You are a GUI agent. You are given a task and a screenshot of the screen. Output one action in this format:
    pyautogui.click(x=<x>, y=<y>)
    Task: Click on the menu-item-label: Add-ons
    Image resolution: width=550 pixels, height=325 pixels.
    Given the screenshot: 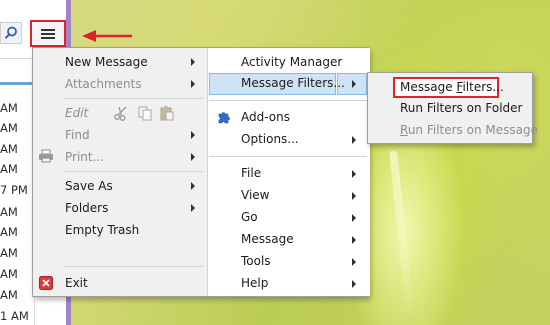 What is the action you would take?
    pyautogui.click(x=265, y=117)
    